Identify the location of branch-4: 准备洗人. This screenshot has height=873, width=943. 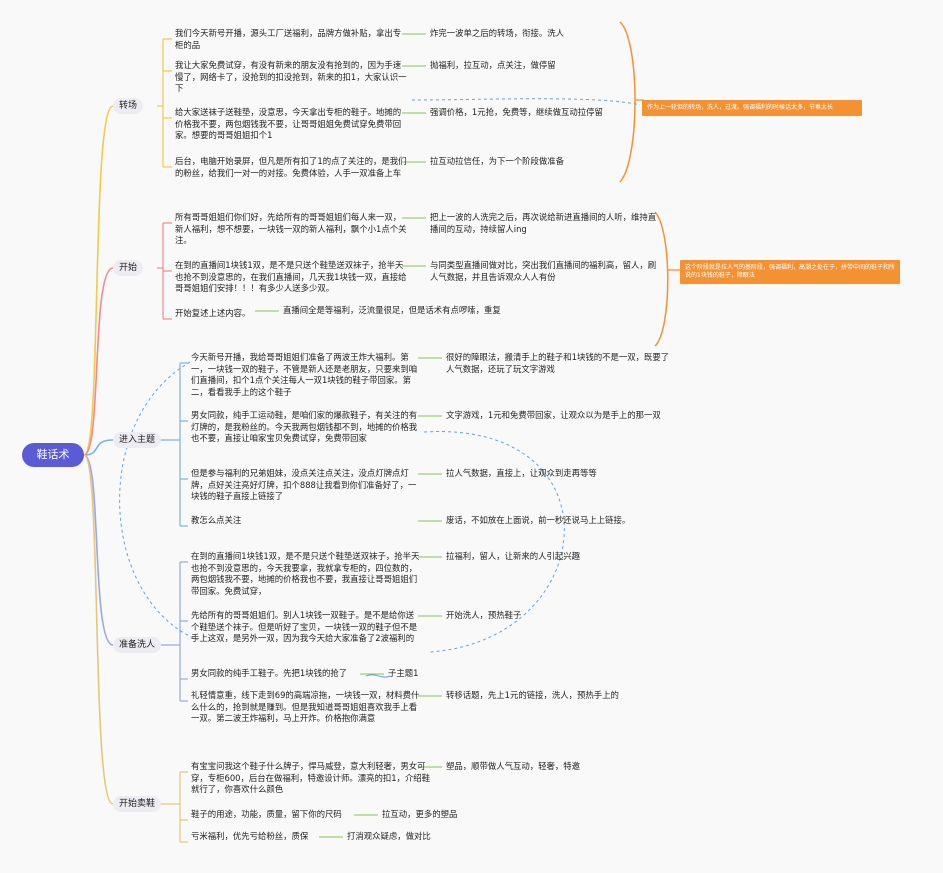
(137, 645).